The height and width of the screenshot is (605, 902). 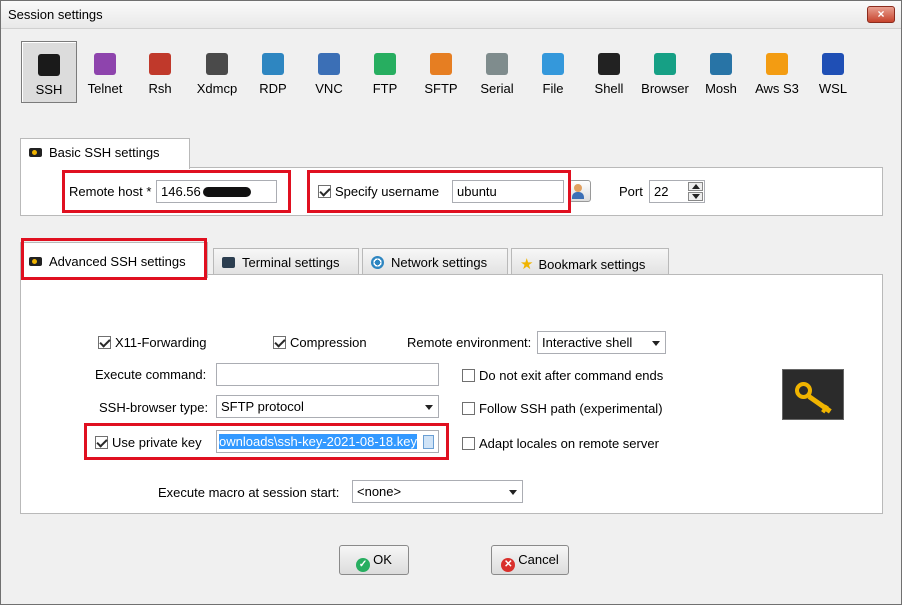 I want to click on close-button: ×, so click(x=881, y=14).